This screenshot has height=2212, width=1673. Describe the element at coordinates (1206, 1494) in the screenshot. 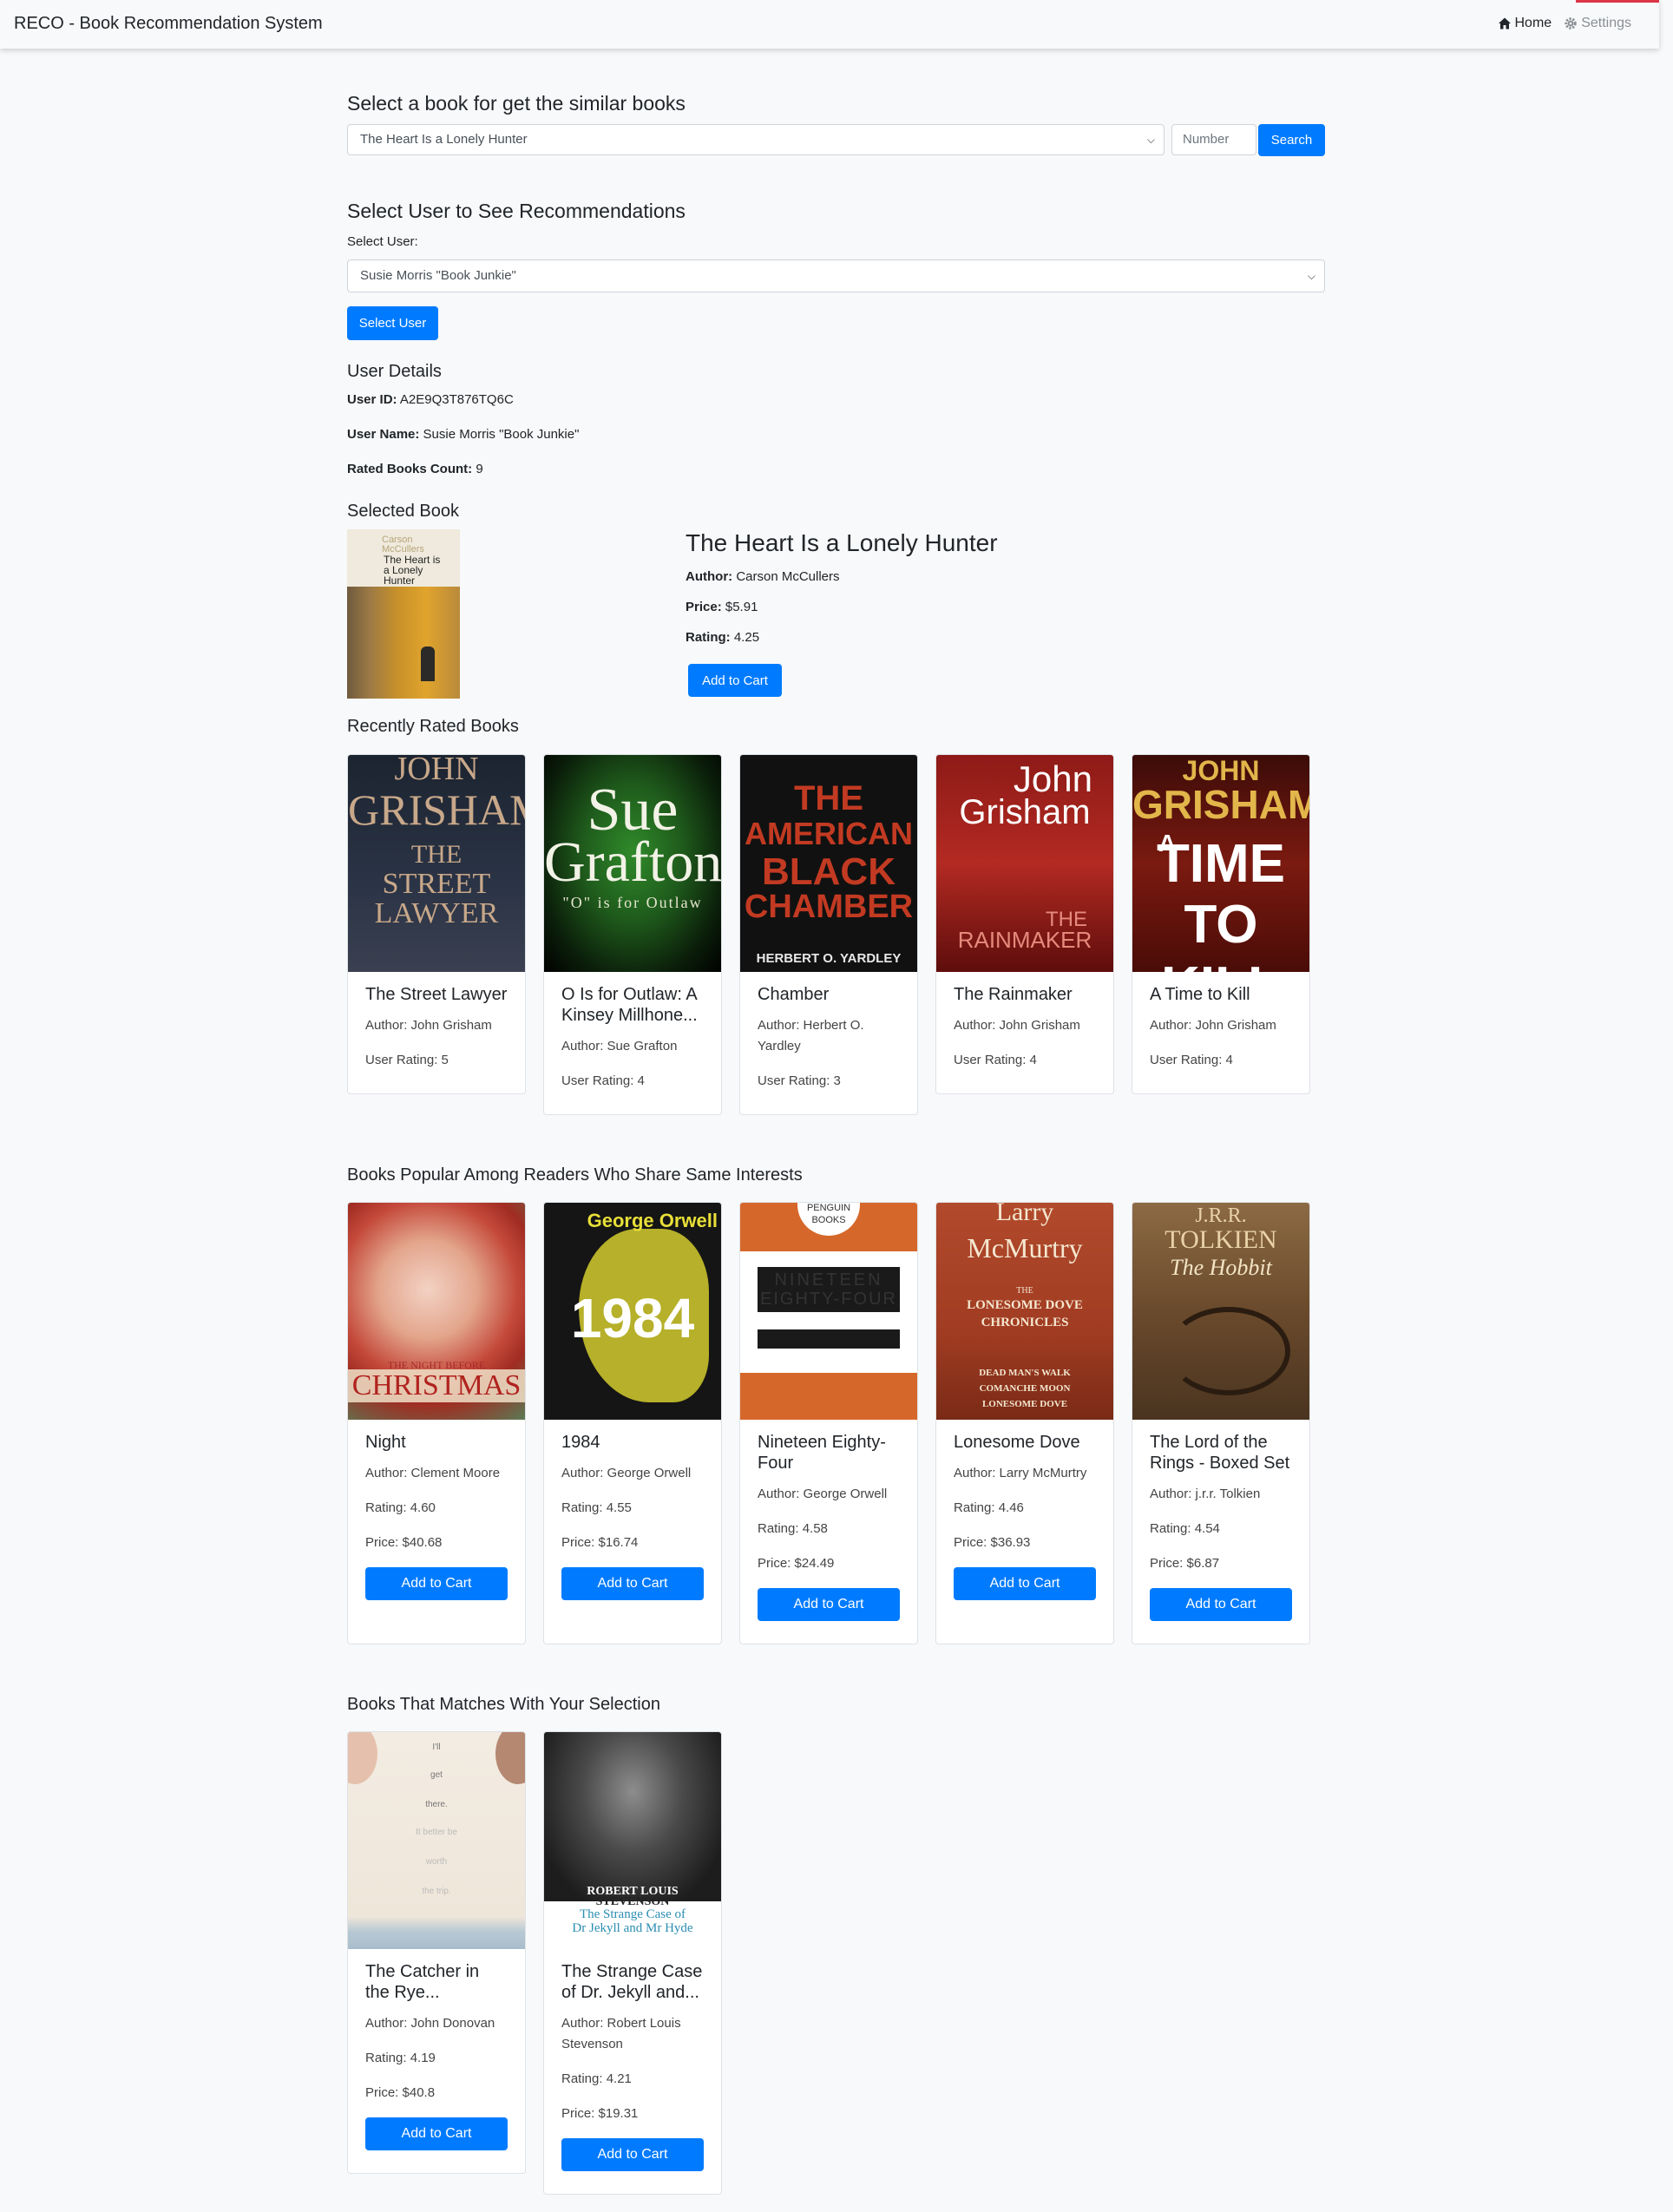

I see `book-author: Author: j.r.r. Tolkien` at that location.